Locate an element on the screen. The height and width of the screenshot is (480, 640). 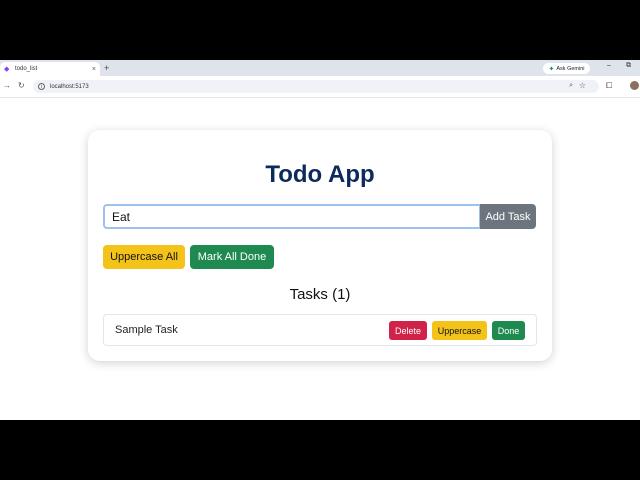
page-title: Todo App is located at coordinates (320, 174).